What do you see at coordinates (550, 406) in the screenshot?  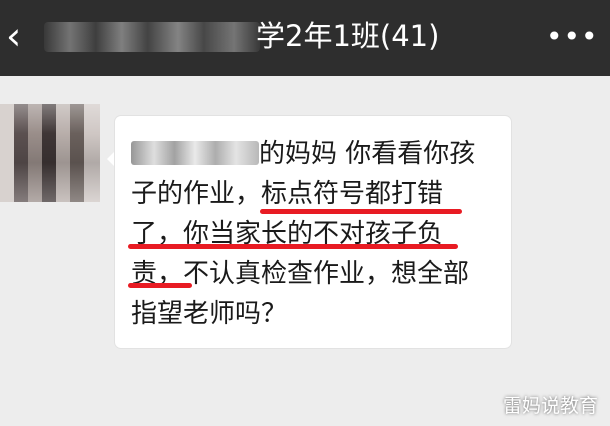 I see `watermark: 雷妈说教育` at bounding box center [550, 406].